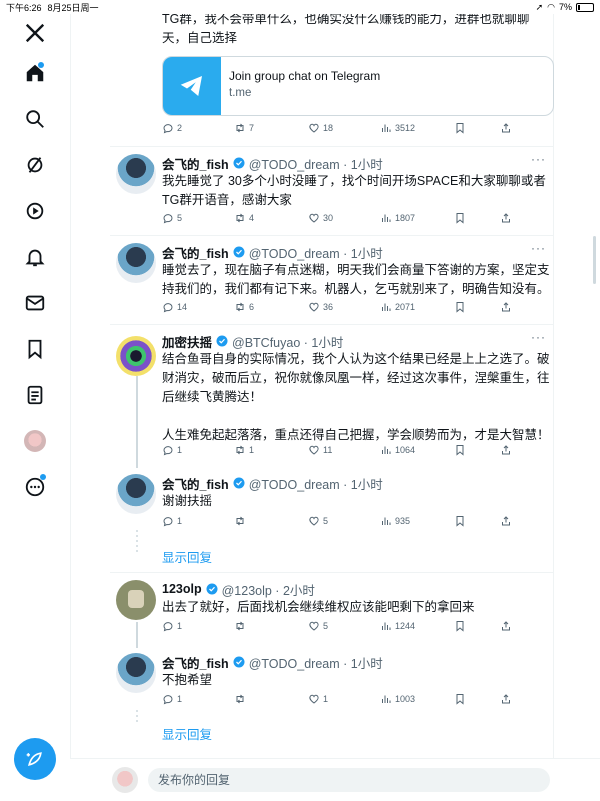 The height and width of the screenshot is (801, 600). I want to click on tweet-actions: 1 1 1003, so click(356, 701).